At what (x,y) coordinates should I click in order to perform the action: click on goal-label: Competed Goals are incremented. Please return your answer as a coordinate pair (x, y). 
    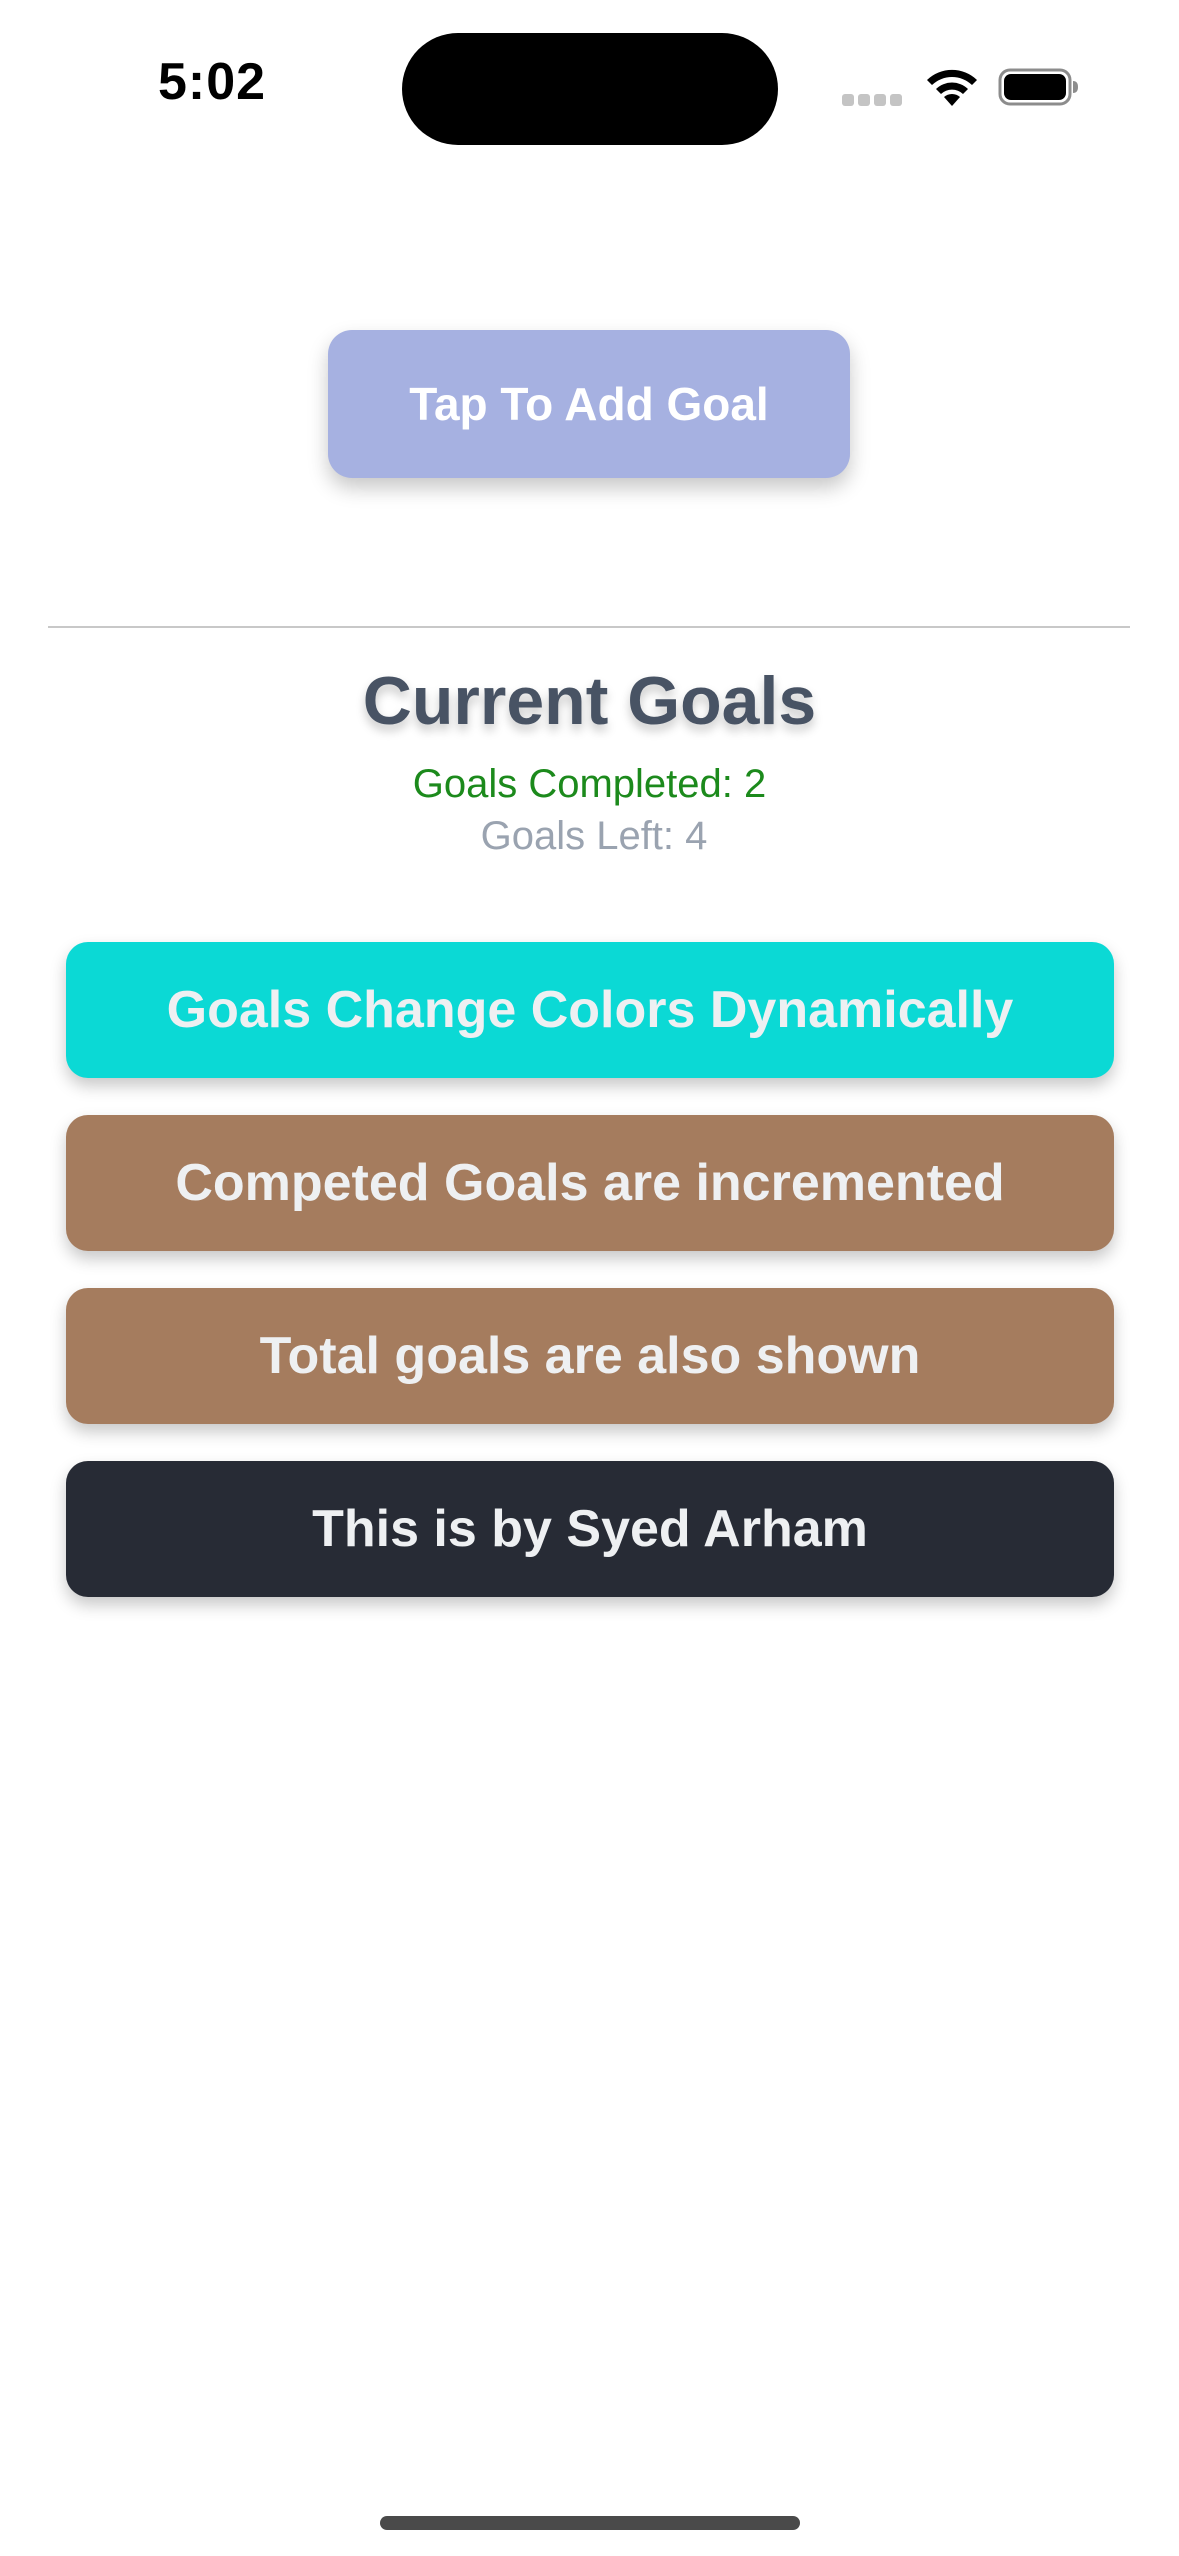
    Looking at the image, I should click on (590, 1183).